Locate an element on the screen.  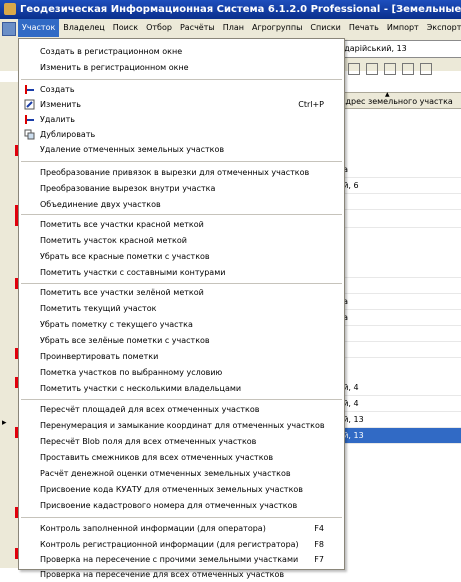
table-cell: ий, 13 is located at coordinates (398, 420).